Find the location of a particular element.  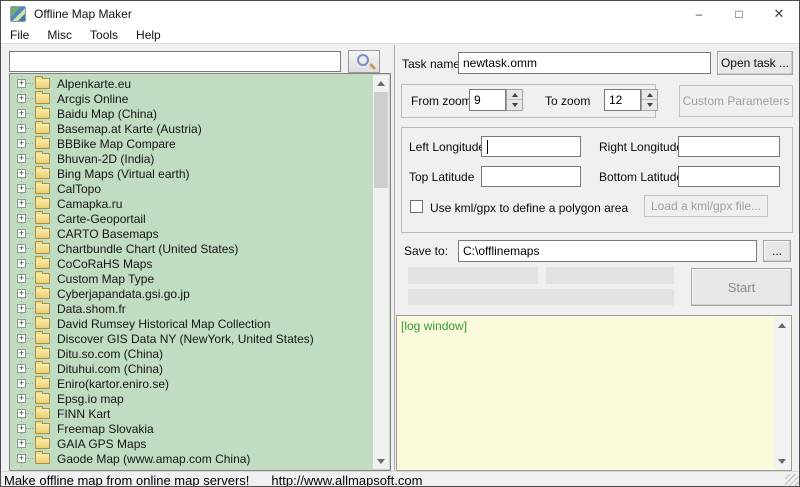

tree-item-label: Custom Map Type is located at coordinates (105, 279).